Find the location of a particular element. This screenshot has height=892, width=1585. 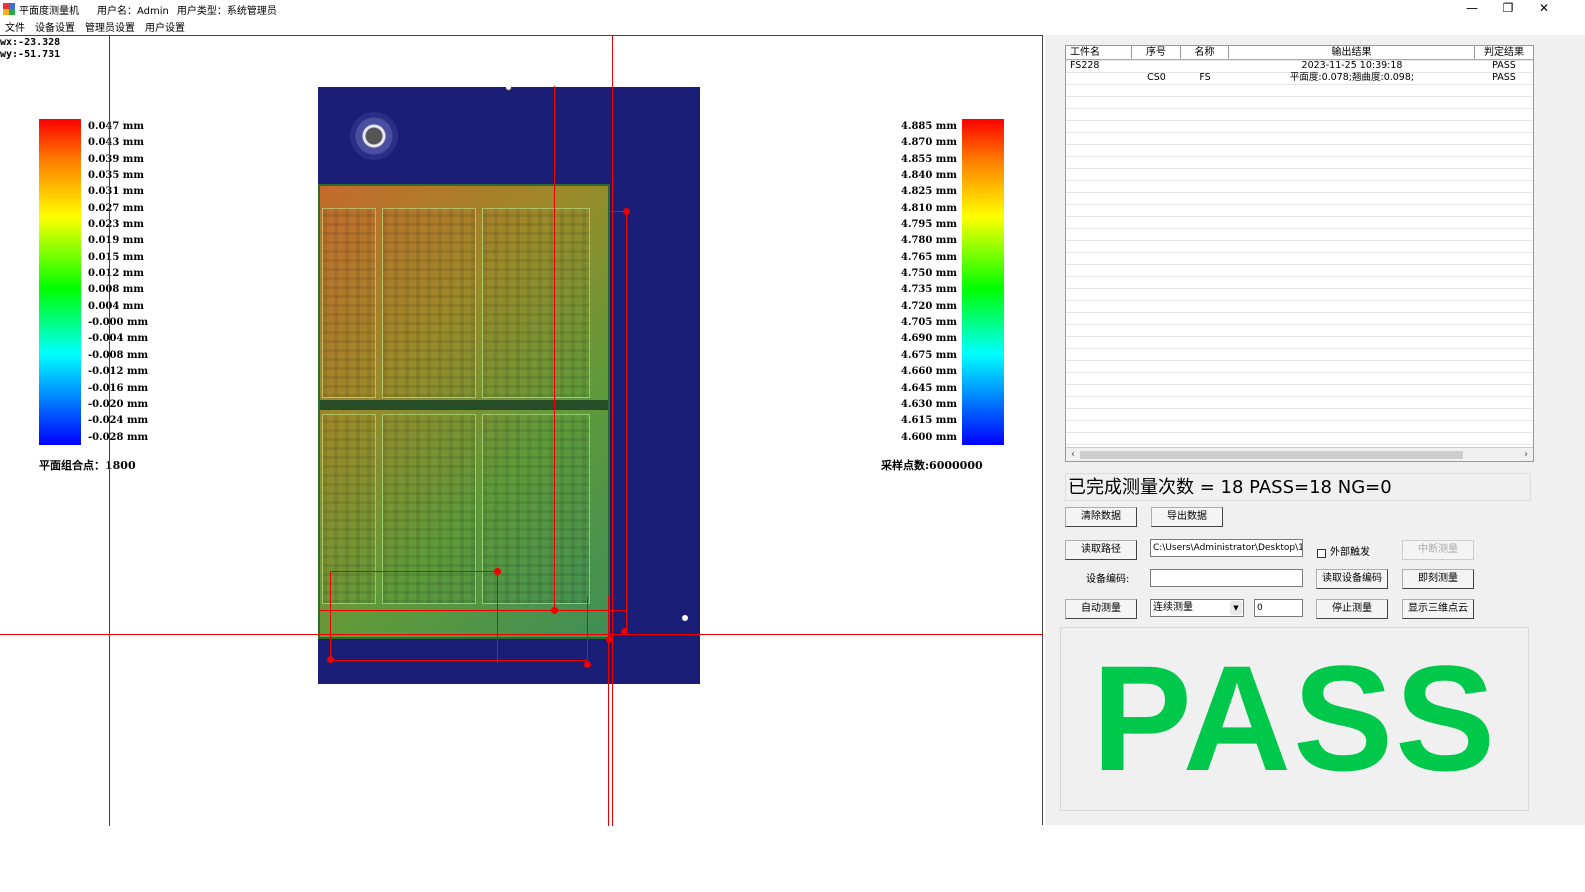

scale-label: 4.765 mm is located at coordinates (929, 257).